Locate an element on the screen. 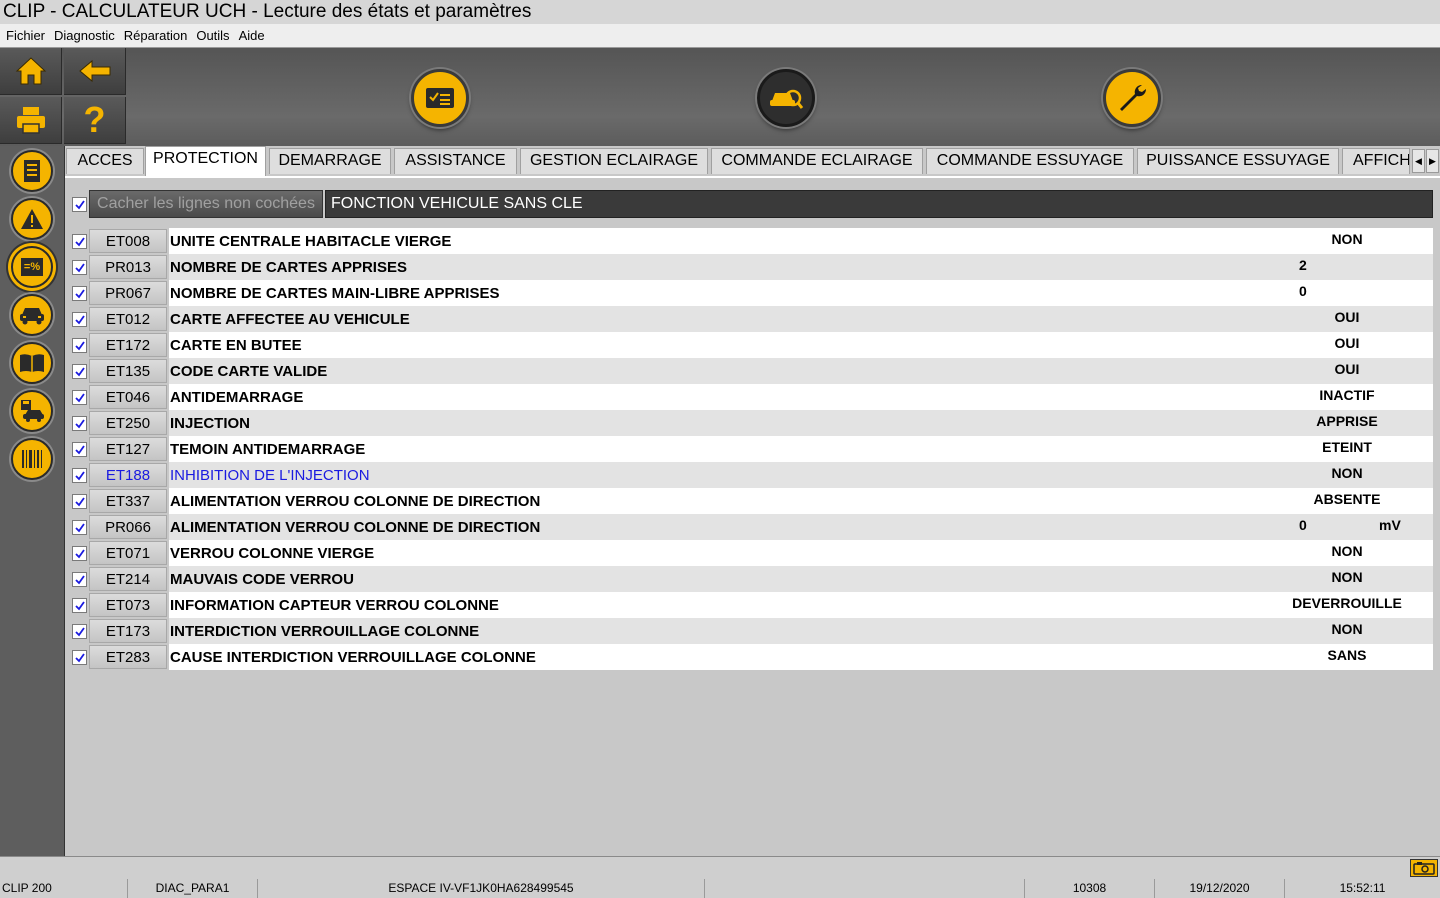 The image size is (1440, 898). table-row: PR013 NOMBRE DE CARTES APPRISES 2 is located at coordinates (751, 267).